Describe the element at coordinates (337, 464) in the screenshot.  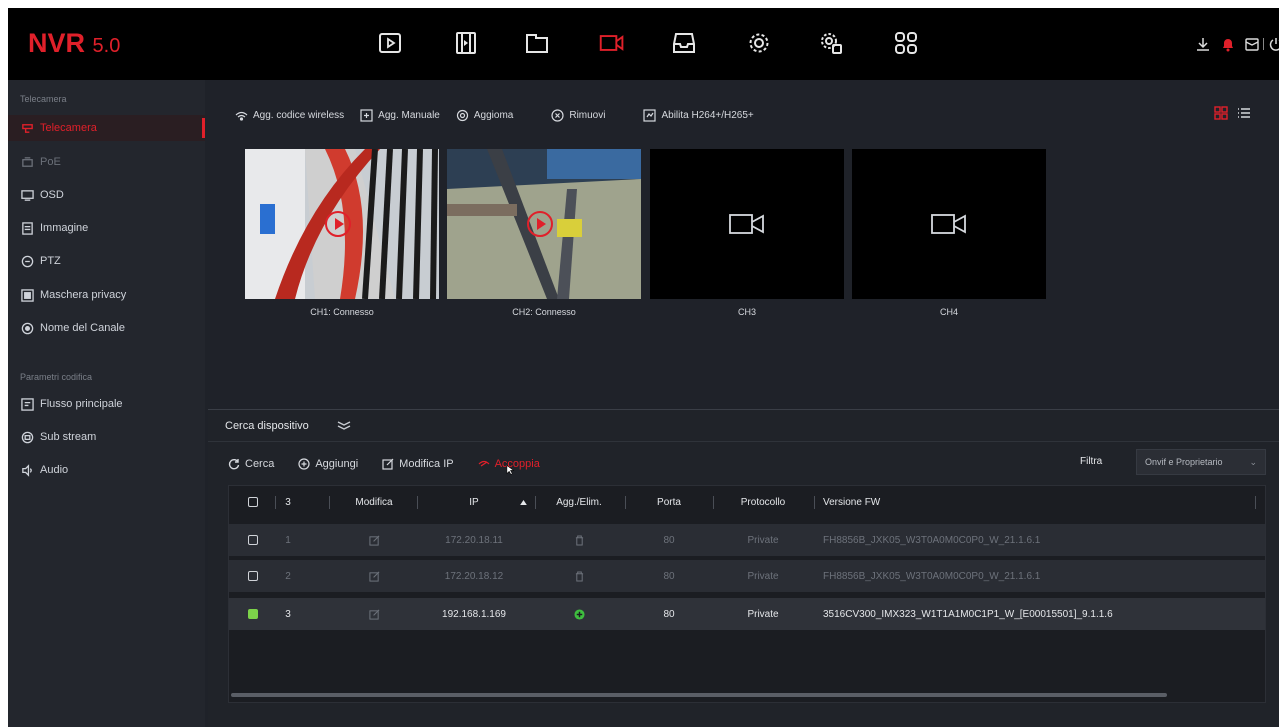
I see `add-device-label: Aggiungi` at that location.